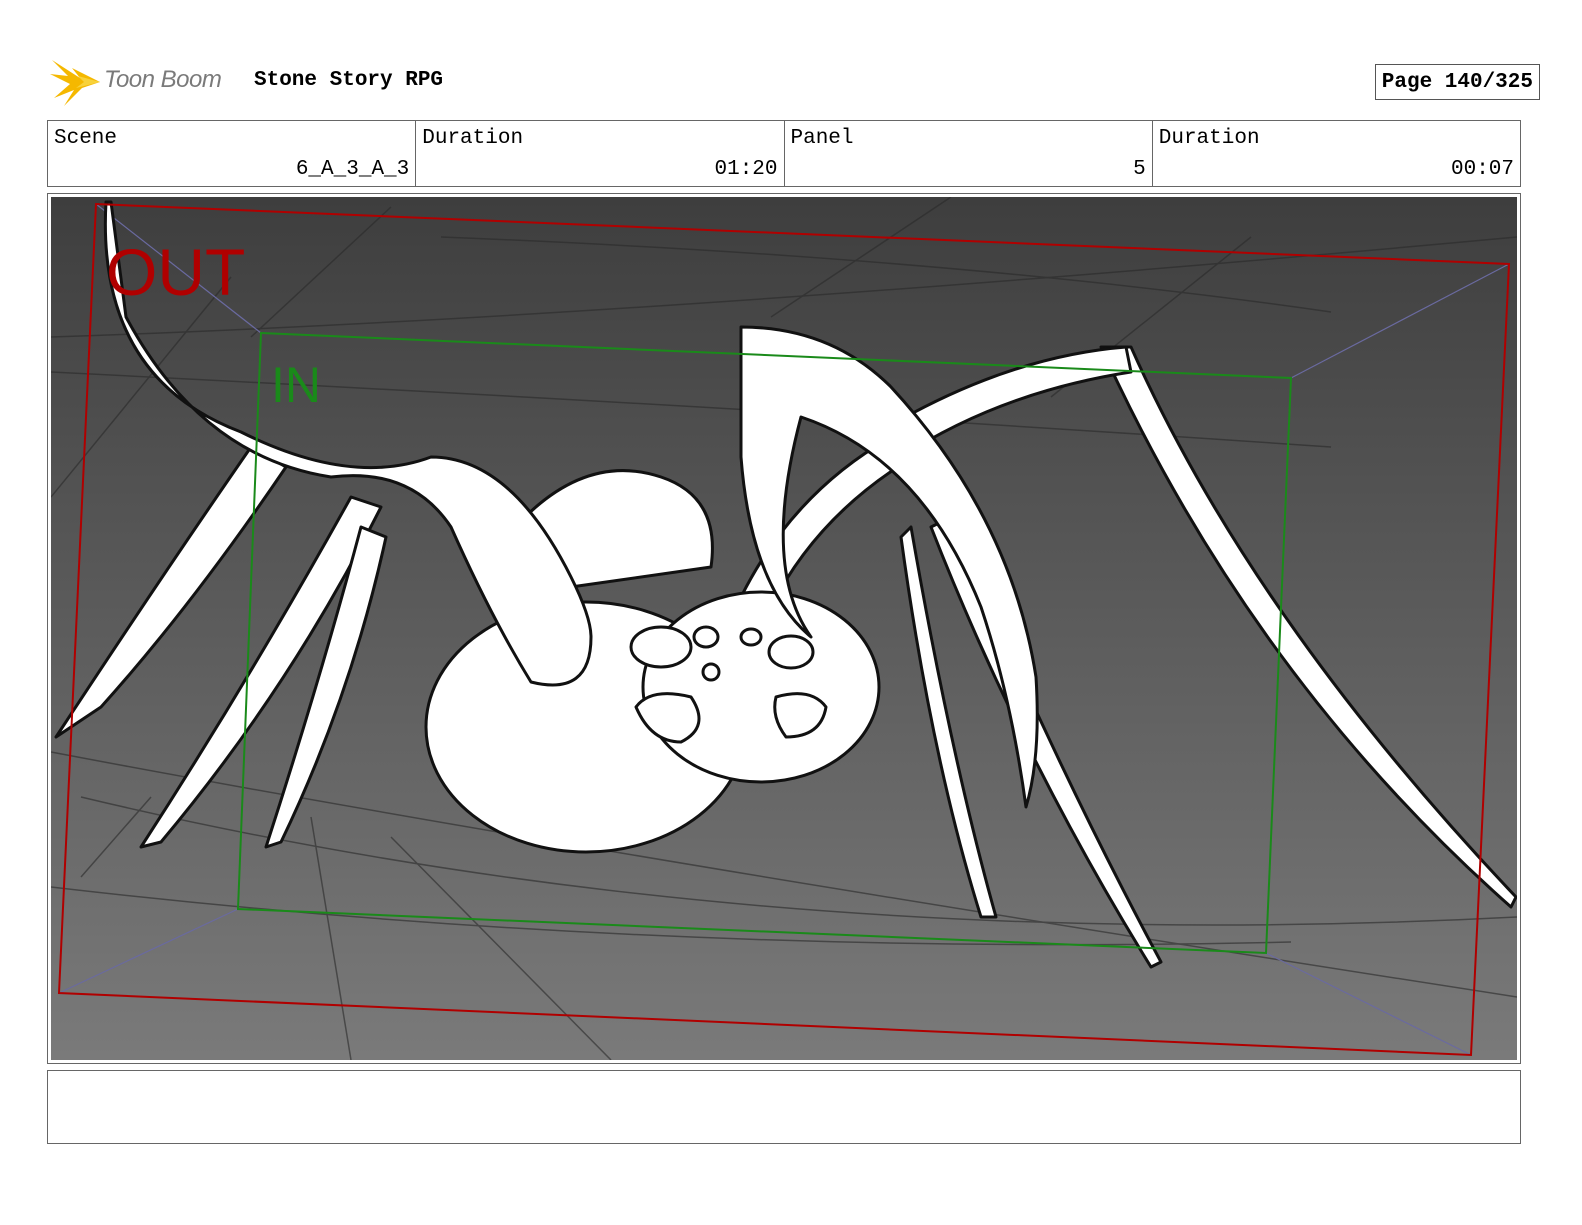 This screenshot has height=1225, width=1582. I want to click on panel-cell: Panel 5, so click(969, 153).